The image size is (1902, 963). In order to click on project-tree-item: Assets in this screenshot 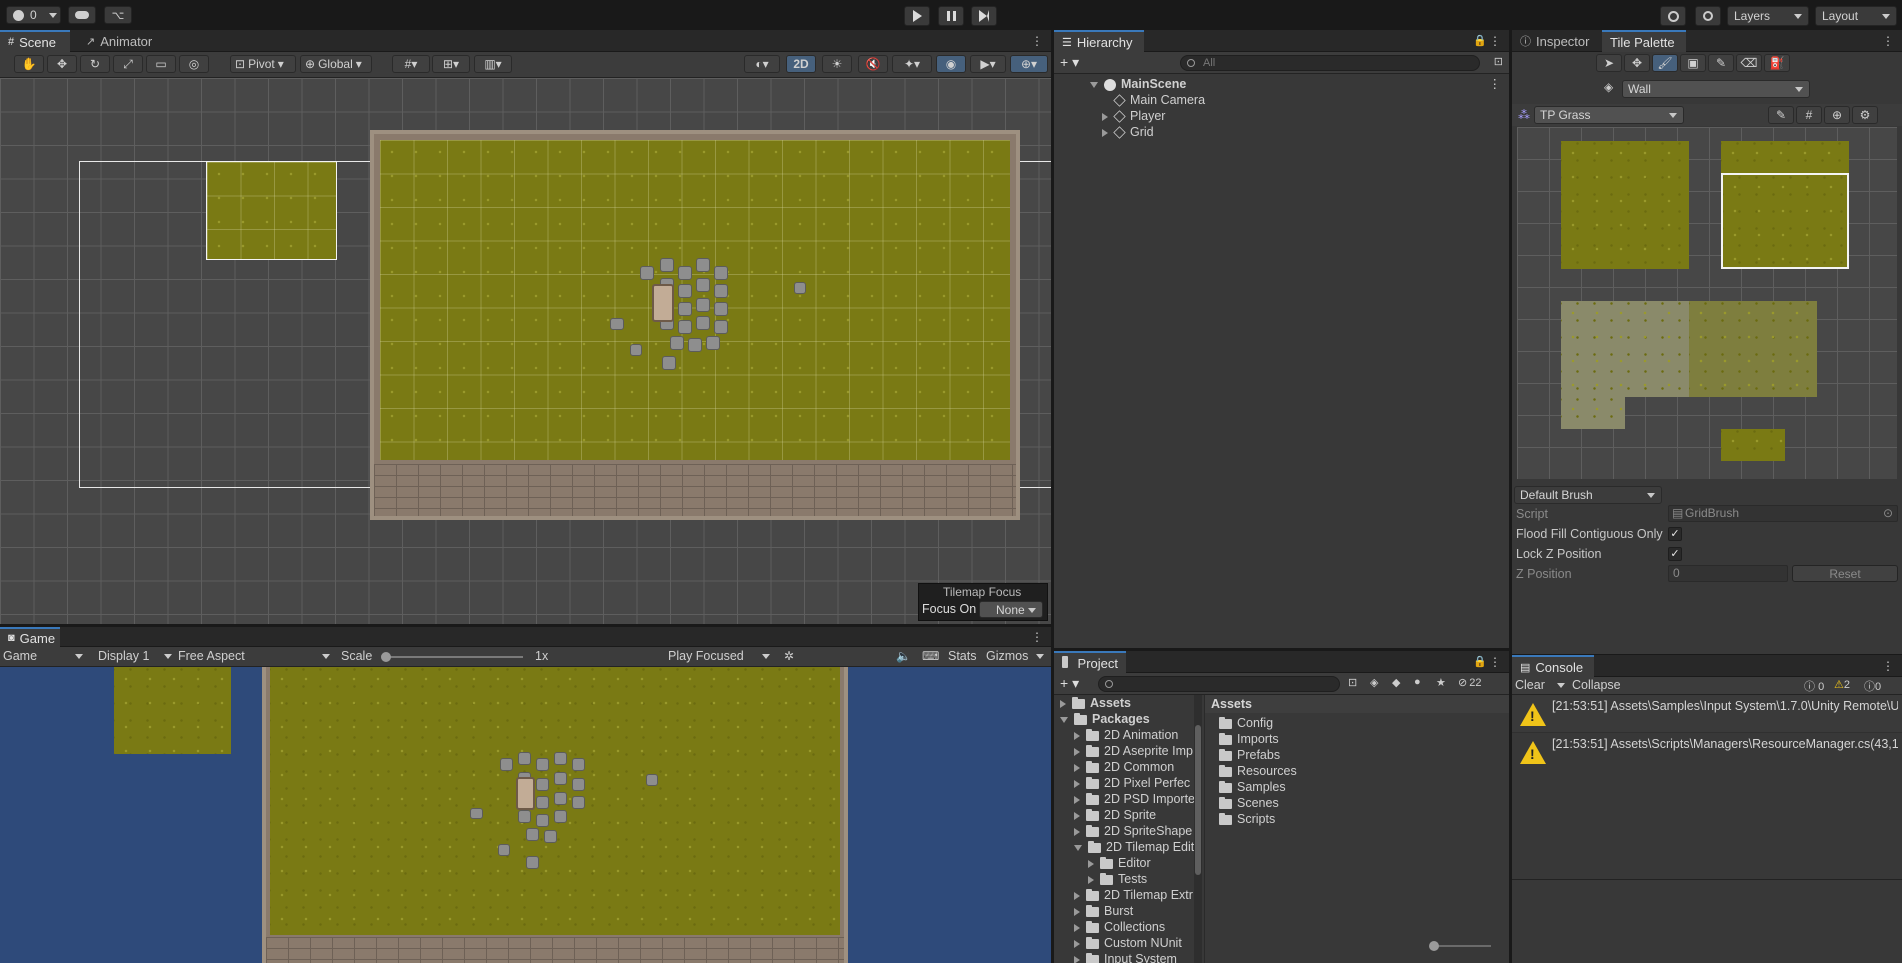, I will do `click(1095, 703)`.